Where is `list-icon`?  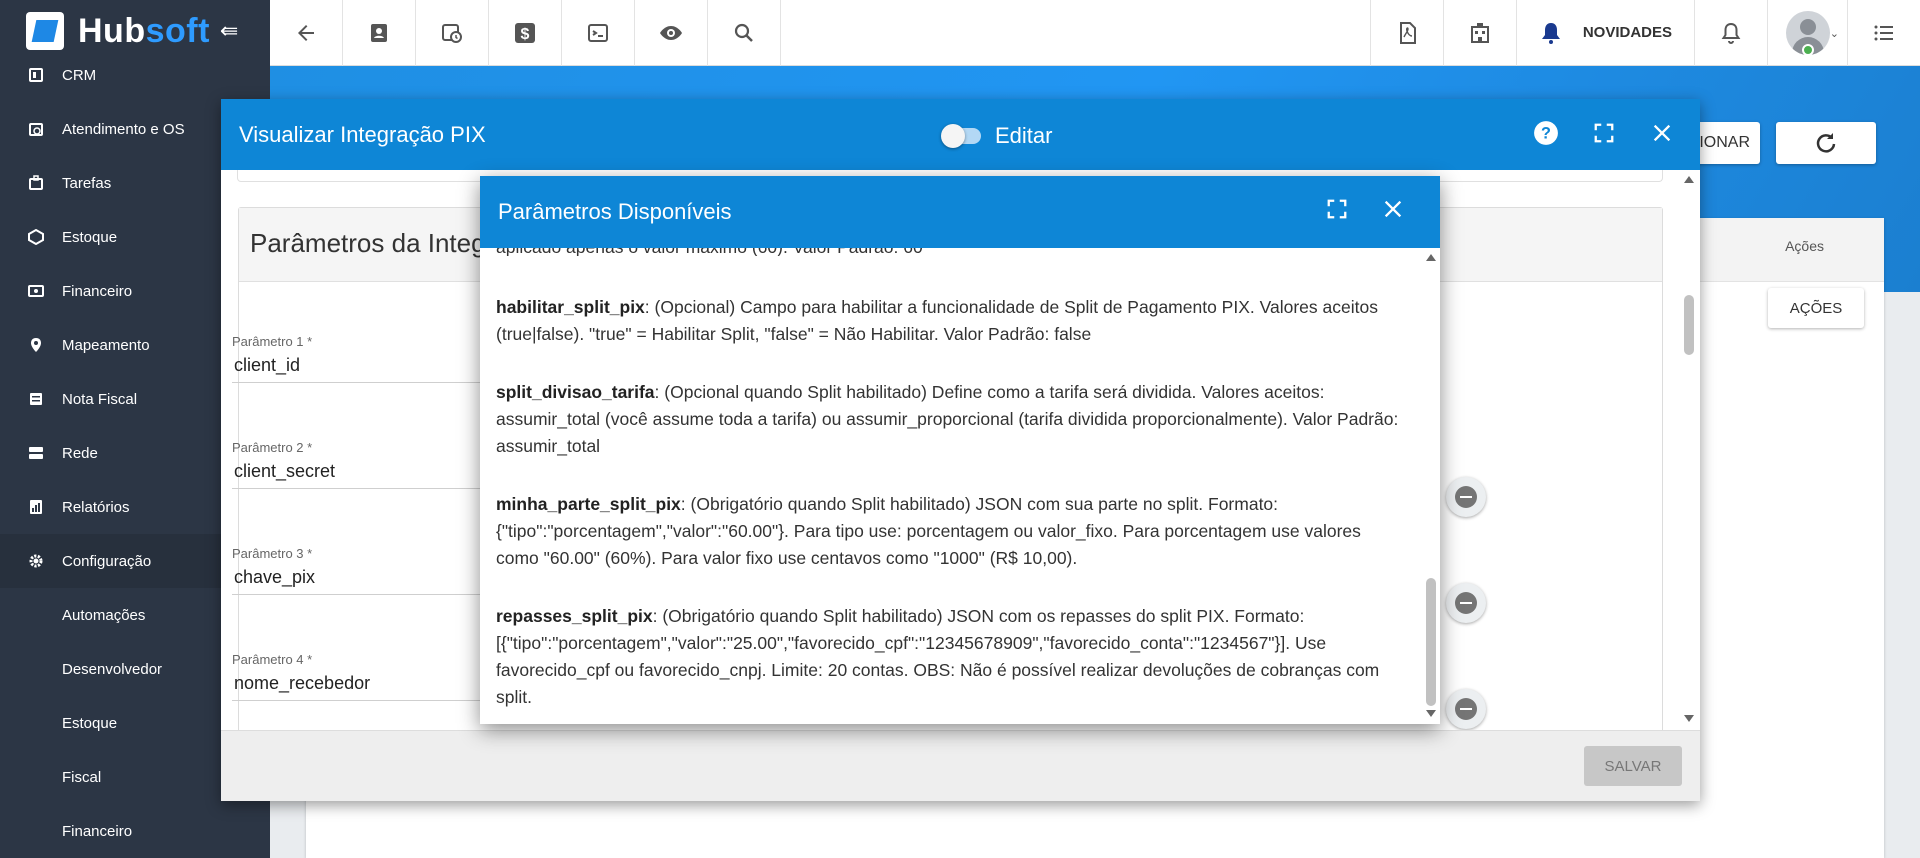
list-icon is located at coordinates (1883, 32).